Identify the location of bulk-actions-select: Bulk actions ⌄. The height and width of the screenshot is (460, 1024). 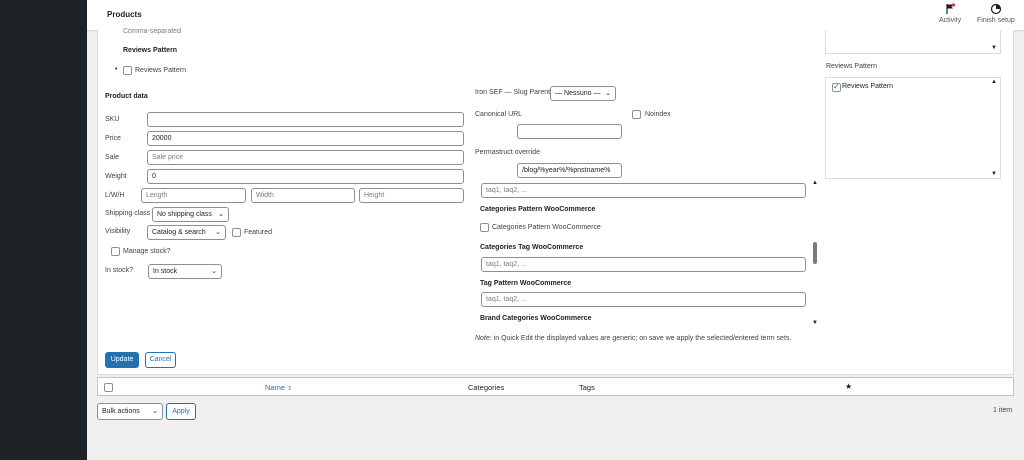
(130, 411).